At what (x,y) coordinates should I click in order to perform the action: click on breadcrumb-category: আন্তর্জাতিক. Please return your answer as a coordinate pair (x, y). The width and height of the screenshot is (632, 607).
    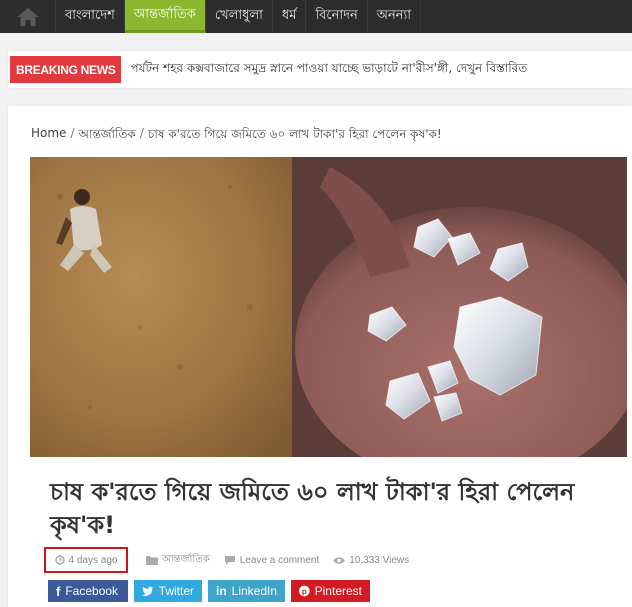
    Looking at the image, I should click on (106, 136).